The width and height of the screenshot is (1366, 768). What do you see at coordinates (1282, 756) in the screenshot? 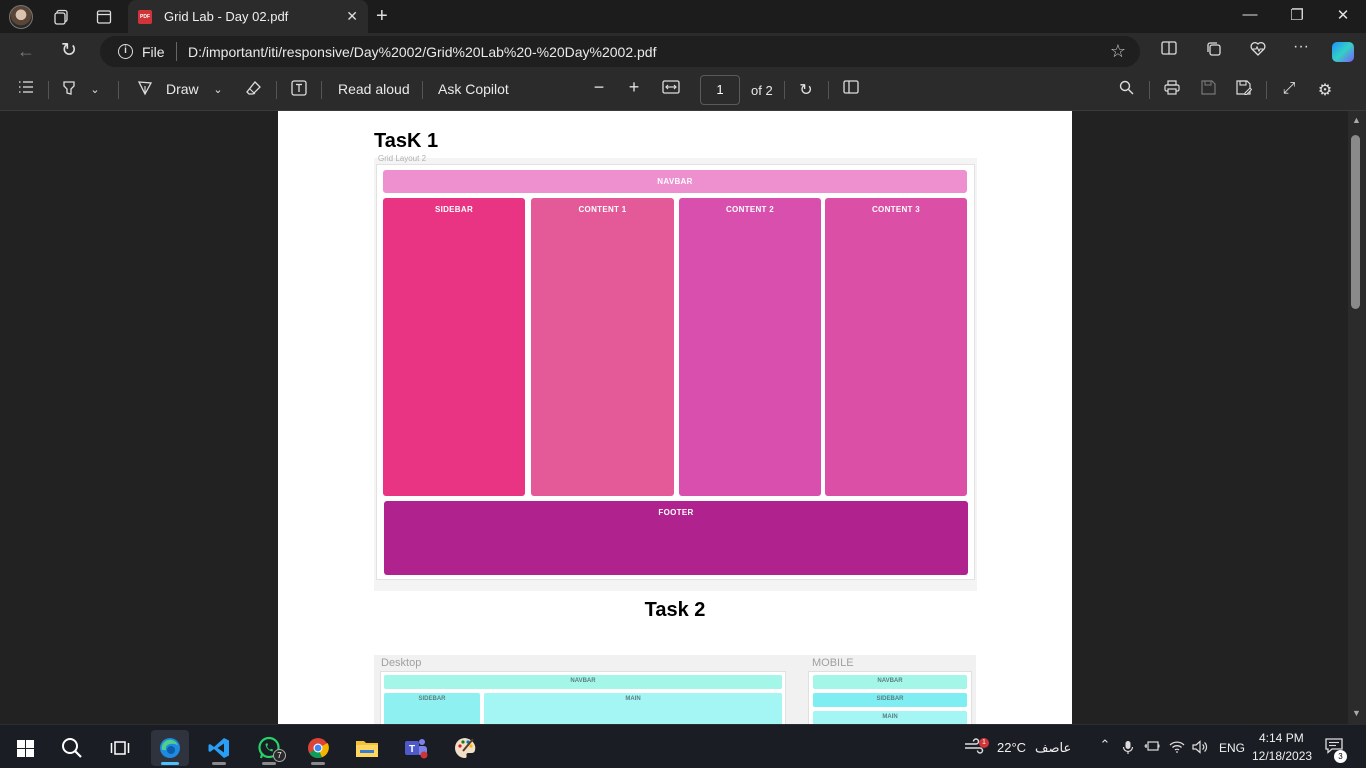
I see `clock-date: 12/18/2023` at bounding box center [1282, 756].